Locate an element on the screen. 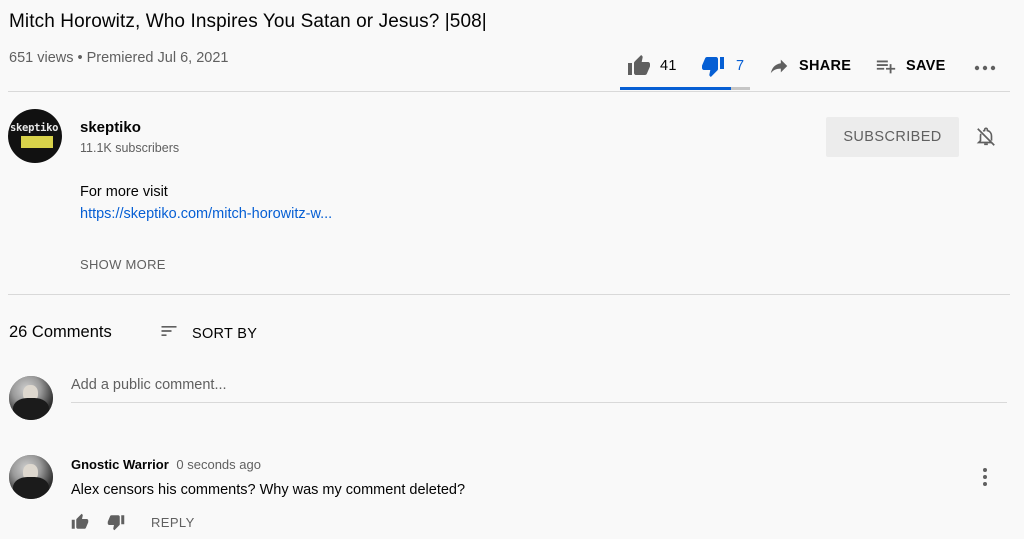 The height and width of the screenshot is (539, 1024). channel-logo-banner is located at coordinates (37, 142).